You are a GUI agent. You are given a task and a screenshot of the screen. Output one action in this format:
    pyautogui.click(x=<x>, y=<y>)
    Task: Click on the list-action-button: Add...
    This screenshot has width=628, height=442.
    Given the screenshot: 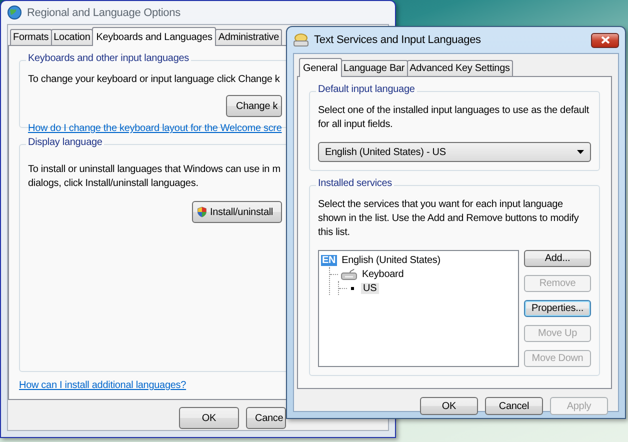 What is the action you would take?
    pyautogui.click(x=557, y=258)
    